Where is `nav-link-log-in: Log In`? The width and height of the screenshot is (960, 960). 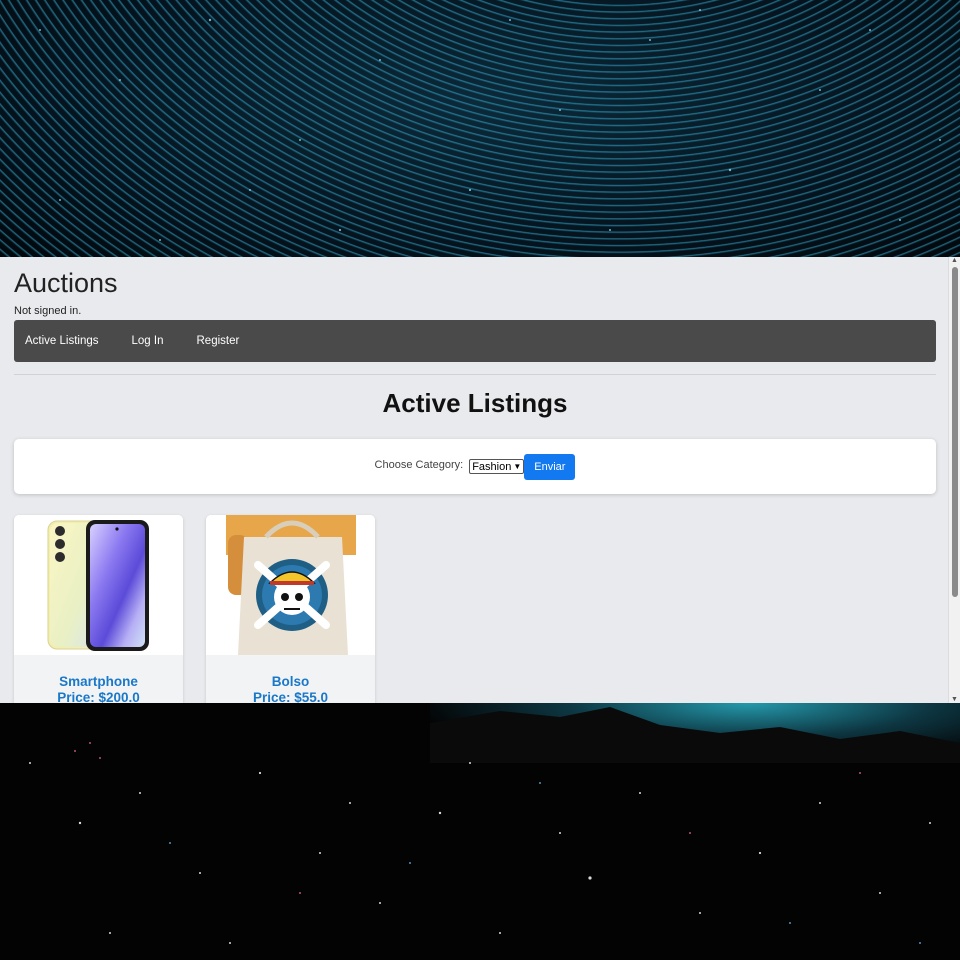 nav-link-log-in: Log In is located at coordinates (148, 341).